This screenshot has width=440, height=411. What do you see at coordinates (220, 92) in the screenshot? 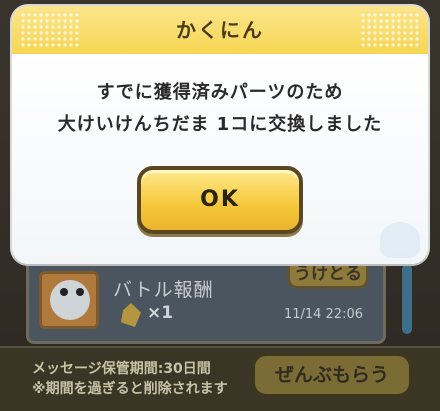
I see `message-line-1: すでに獲得済みパーツのため` at bounding box center [220, 92].